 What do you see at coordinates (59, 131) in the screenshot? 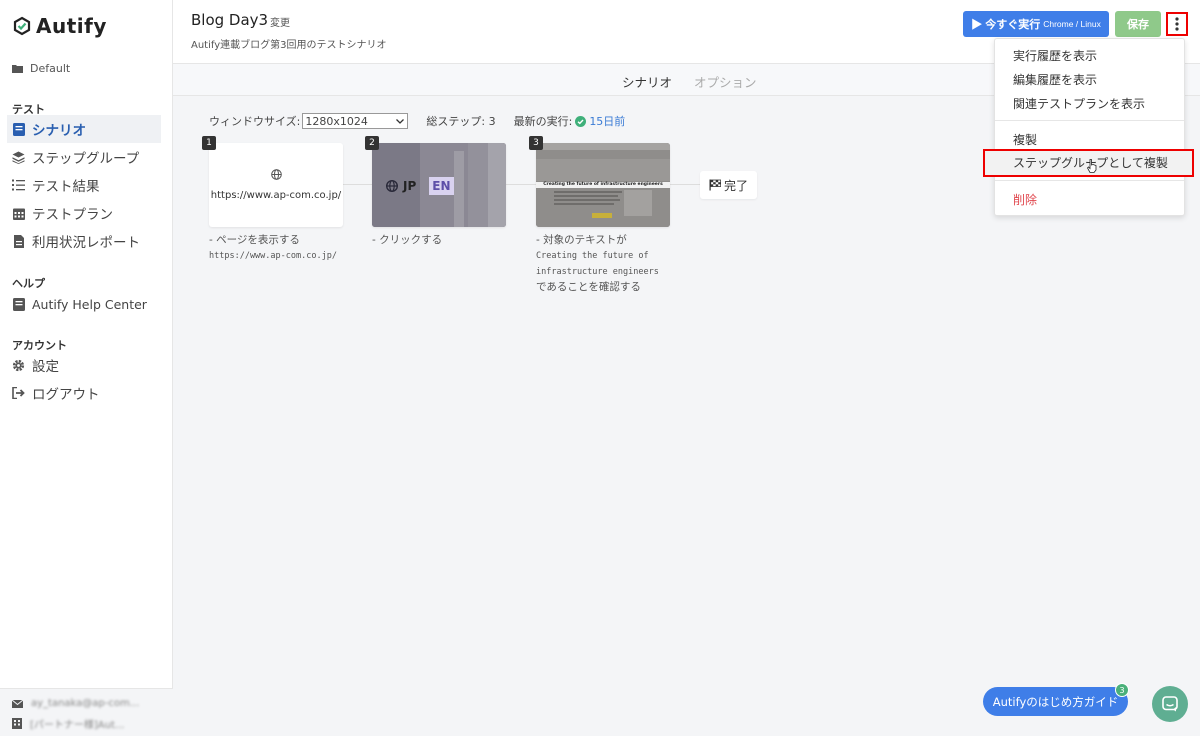
I see `sidebar-item-label: シナリオ` at bounding box center [59, 131].